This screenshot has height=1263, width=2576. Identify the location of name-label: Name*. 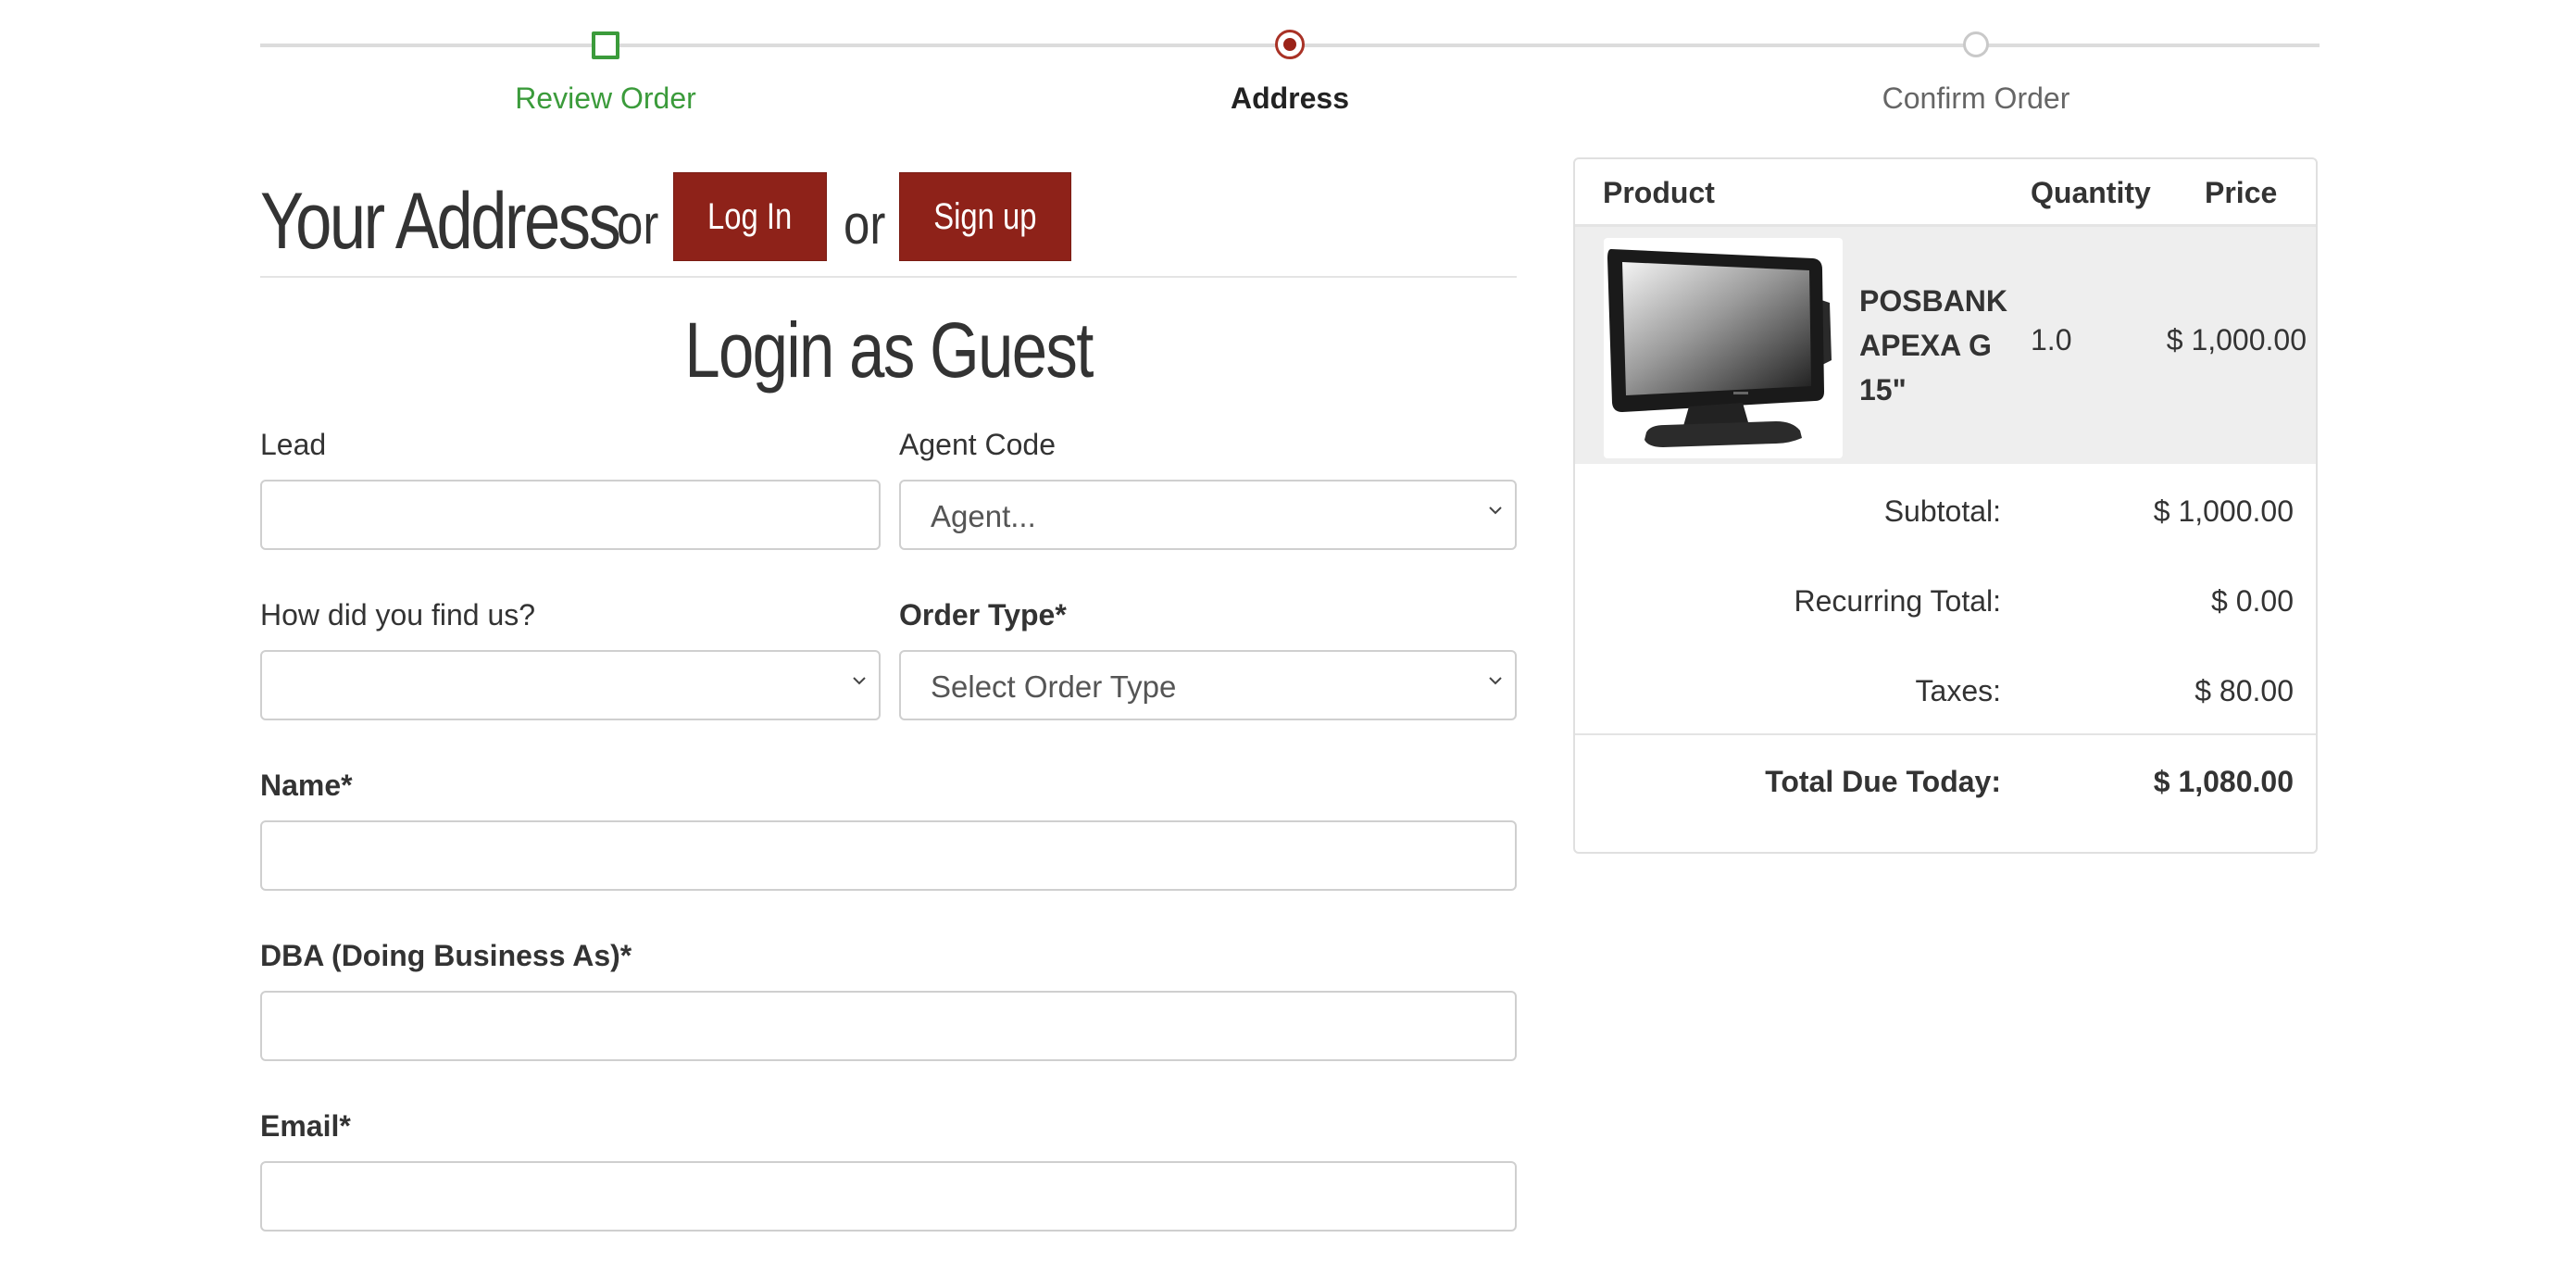
(307, 785).